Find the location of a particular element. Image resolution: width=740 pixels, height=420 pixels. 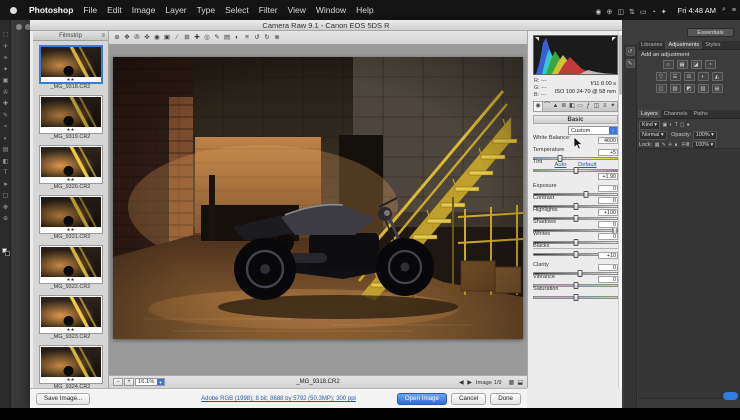

slider-value: +100 is located at coordinates (608, 212).